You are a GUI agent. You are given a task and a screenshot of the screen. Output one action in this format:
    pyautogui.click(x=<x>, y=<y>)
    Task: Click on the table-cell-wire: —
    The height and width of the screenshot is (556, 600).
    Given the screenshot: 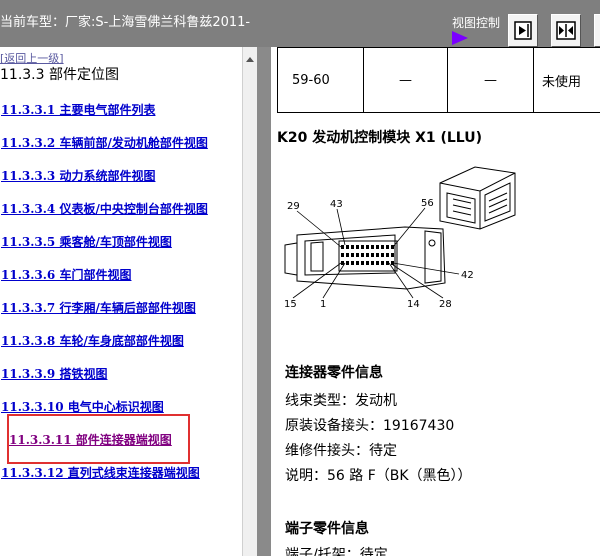 What is the action you would take?
    pyautogui.click(x=405, y=80)
    